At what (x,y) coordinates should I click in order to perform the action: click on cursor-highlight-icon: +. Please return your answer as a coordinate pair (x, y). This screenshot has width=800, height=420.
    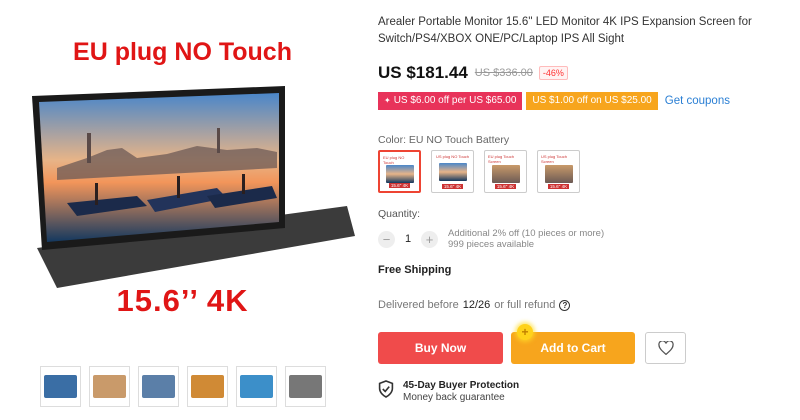
    Looking at the image, I should click on (525, 332).